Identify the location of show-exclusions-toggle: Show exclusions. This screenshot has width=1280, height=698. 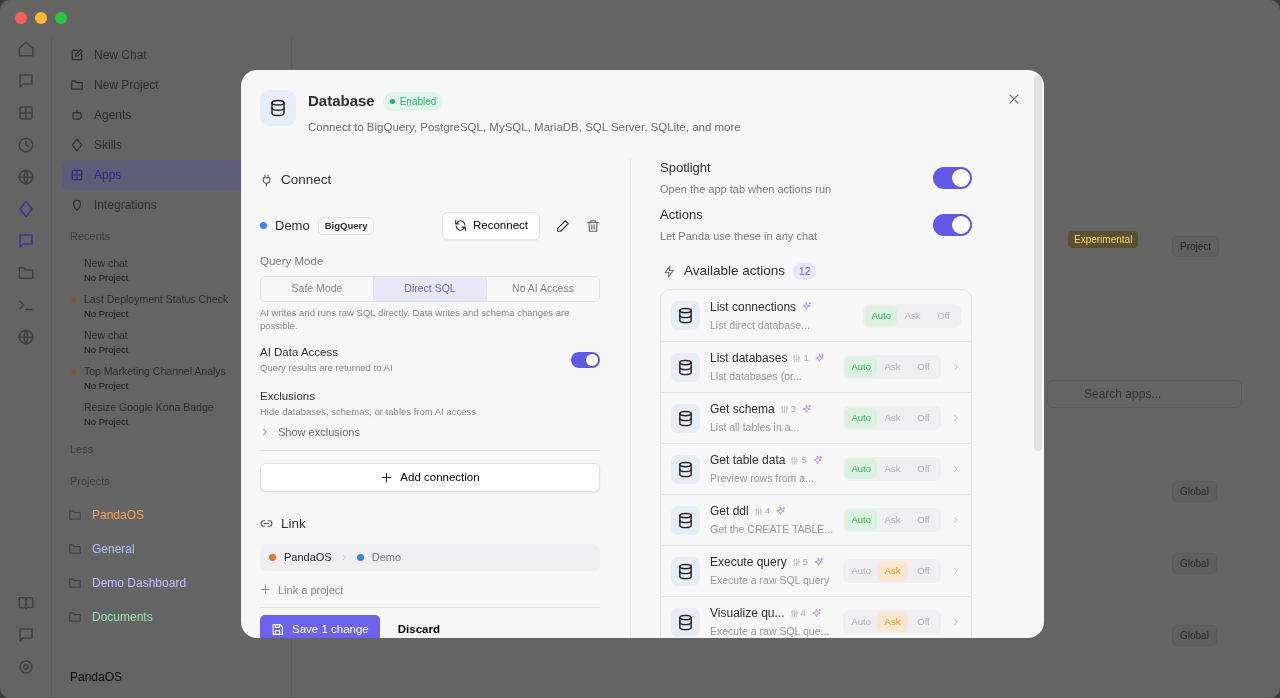
(310, 432).